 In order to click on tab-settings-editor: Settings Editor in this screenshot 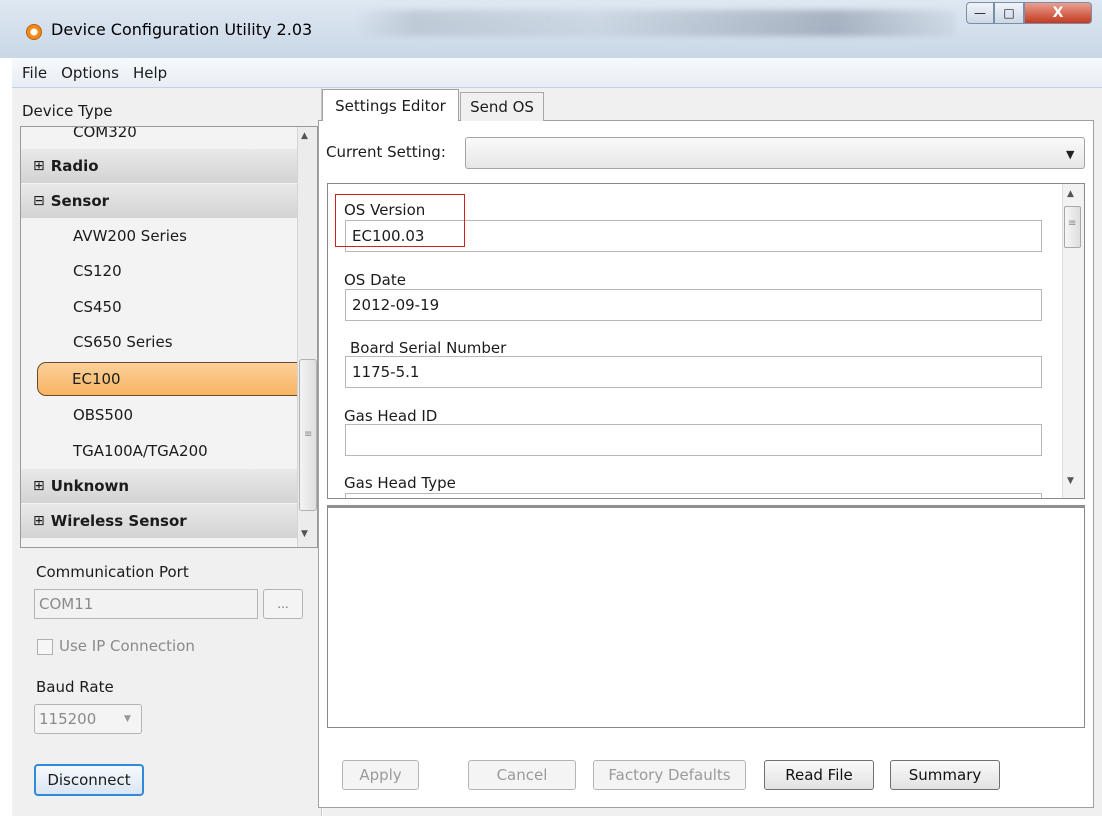, I will do `click(390, 105)`.